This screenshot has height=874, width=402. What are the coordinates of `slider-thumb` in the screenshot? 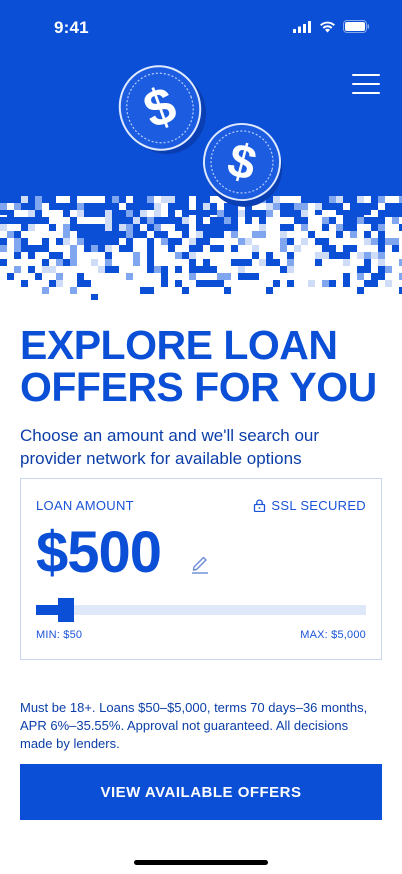 It's located at (66, 610).